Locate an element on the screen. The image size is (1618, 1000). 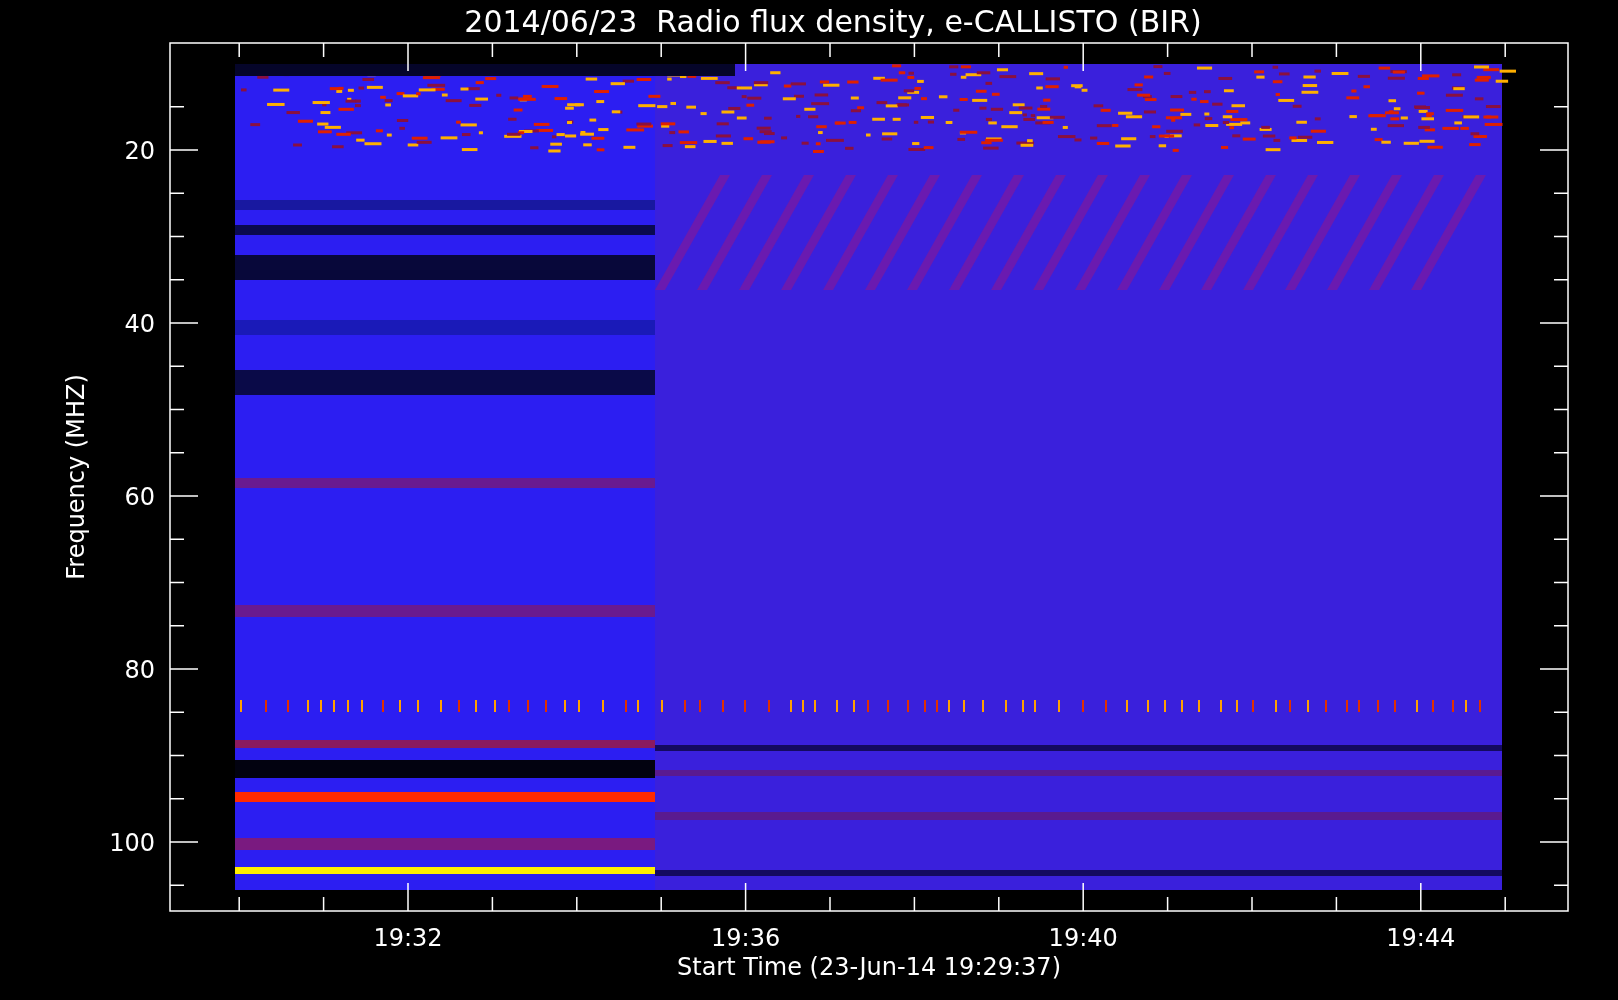
x-tick-label: 19:36 is located at coordinates (746, 938).